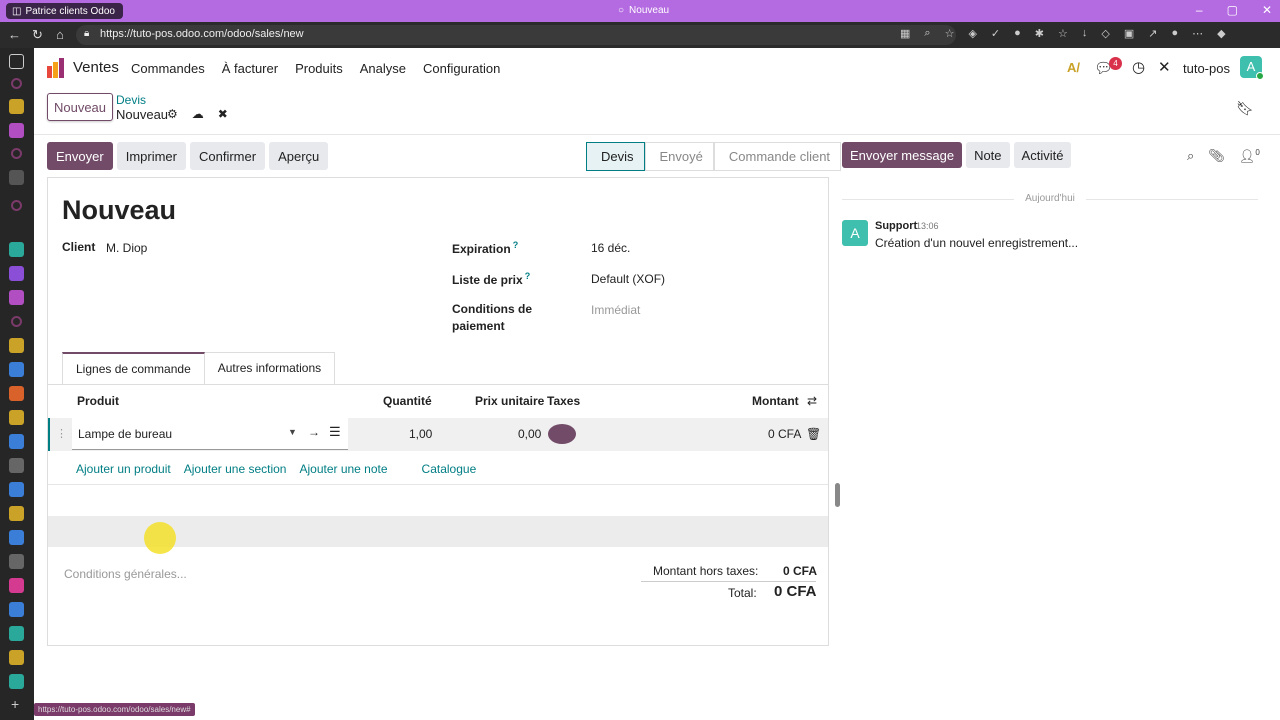 Image resolution: width=1280 pixels, height=720 pixels. I want to click on activity-button: Activité, so click(1042, 155).